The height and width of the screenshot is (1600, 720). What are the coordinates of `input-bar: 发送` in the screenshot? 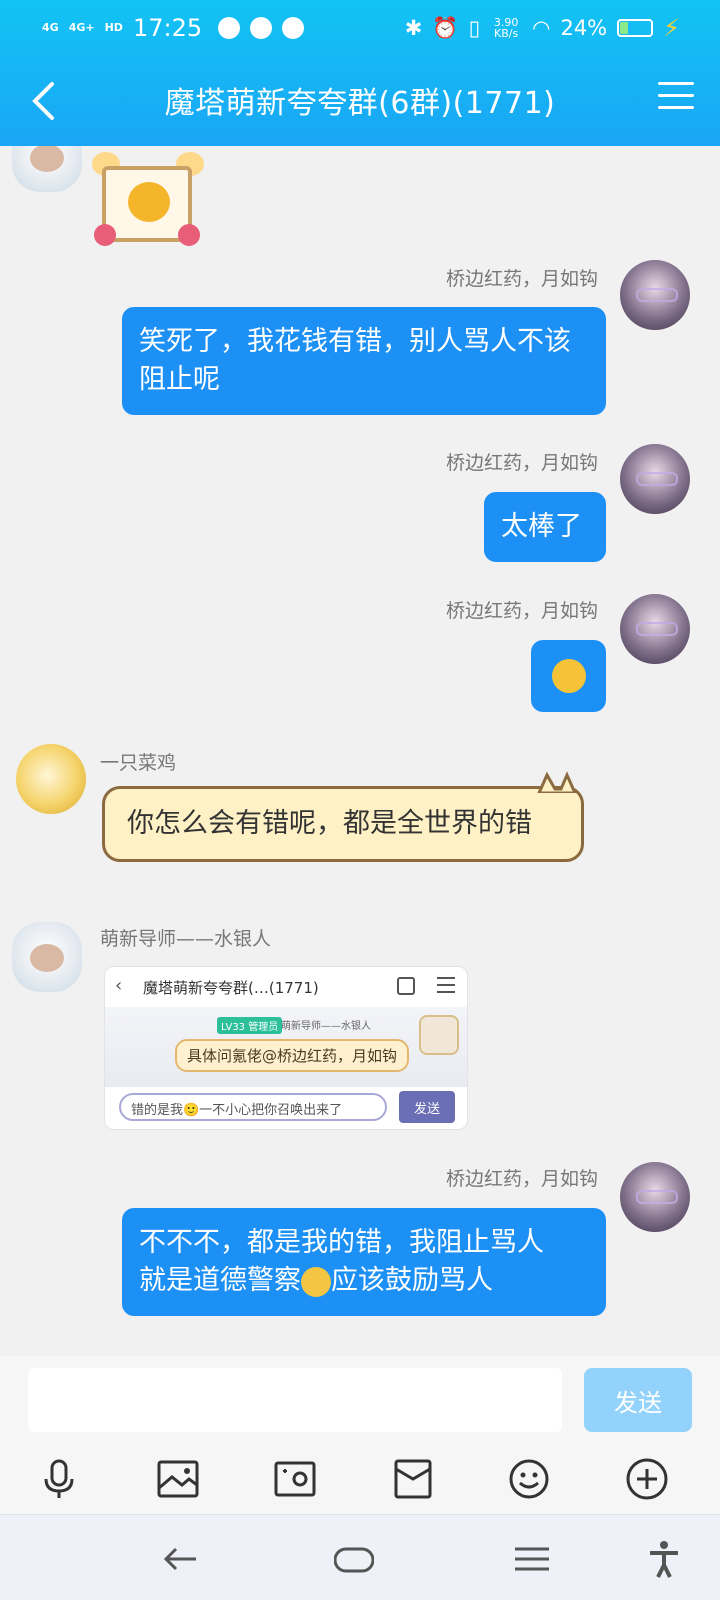 It's located at (360, 1399).